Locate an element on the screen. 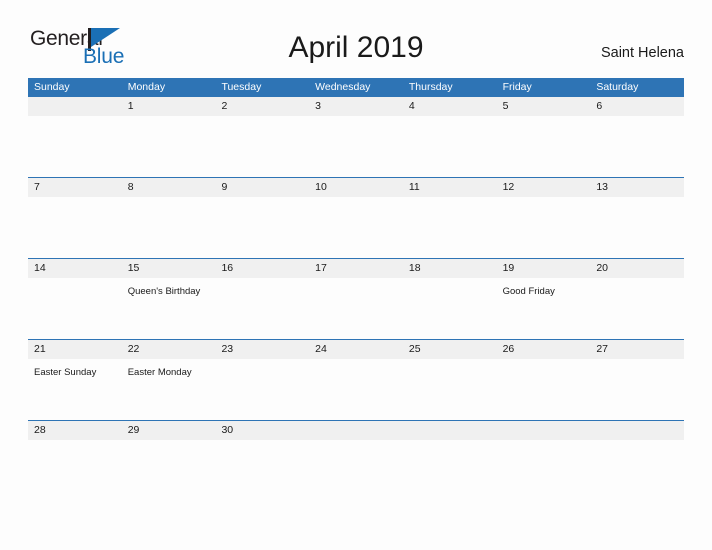 This screenshot has height=550, width=712. event-label: Easter Sunday is located at coordinates (65, 372).